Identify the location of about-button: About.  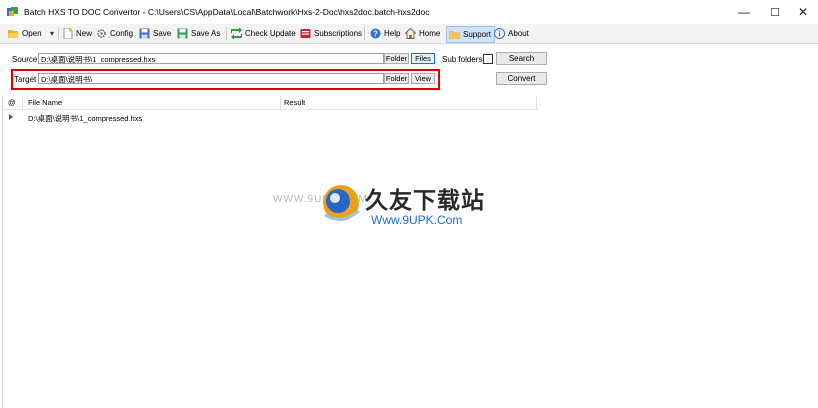
(511, 33).